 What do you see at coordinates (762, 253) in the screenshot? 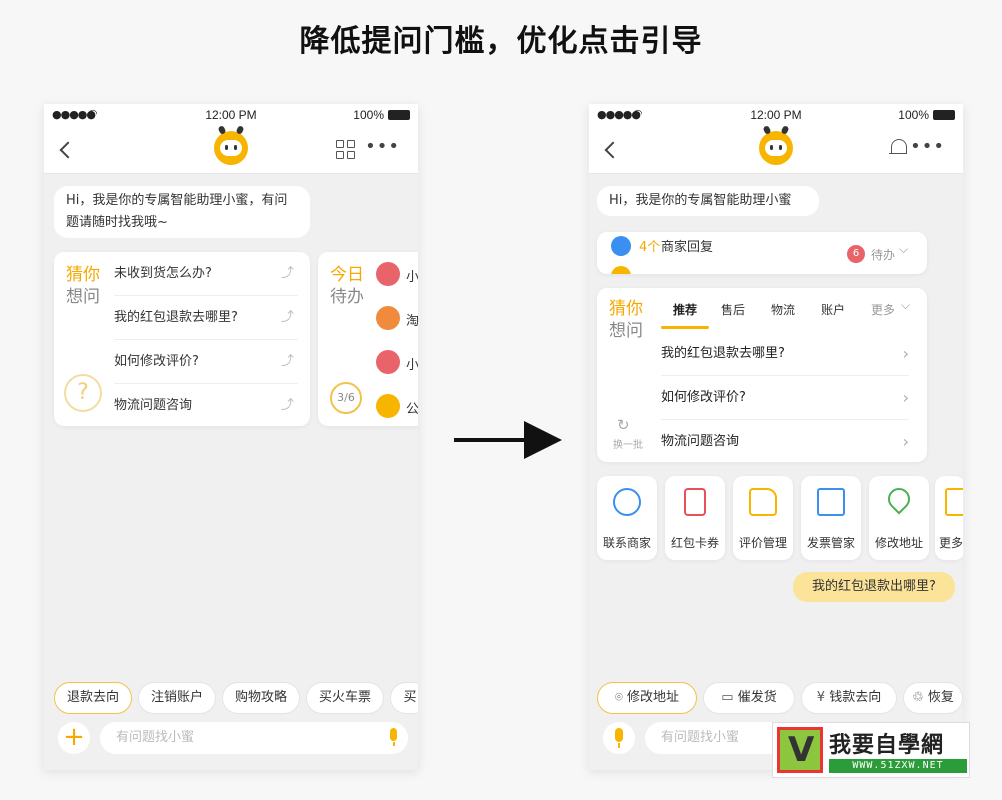
I see `notice-card: 4个 商家回复 6 待办 ⌵` at bounding box center [762, 253].